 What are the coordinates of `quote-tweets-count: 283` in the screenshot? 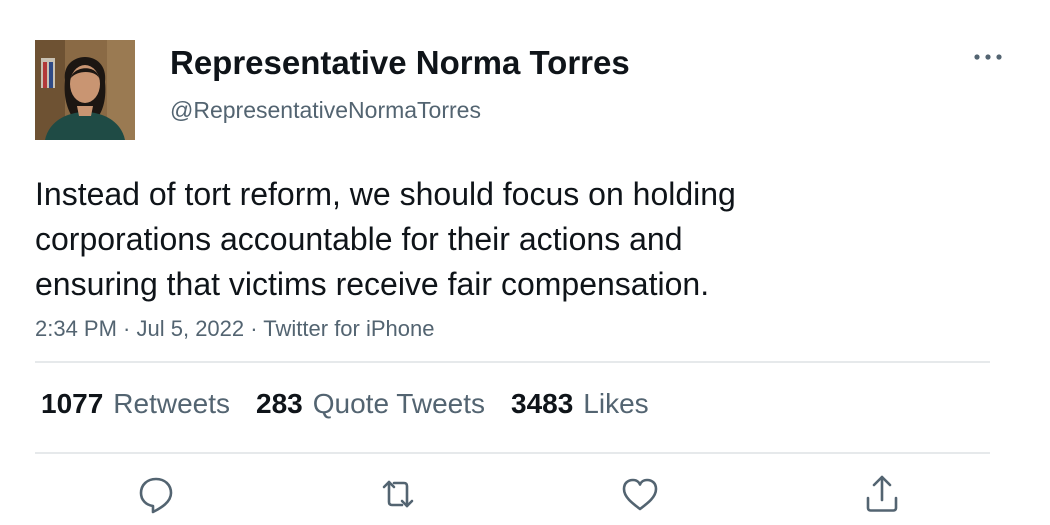 It's located at (279, 403).